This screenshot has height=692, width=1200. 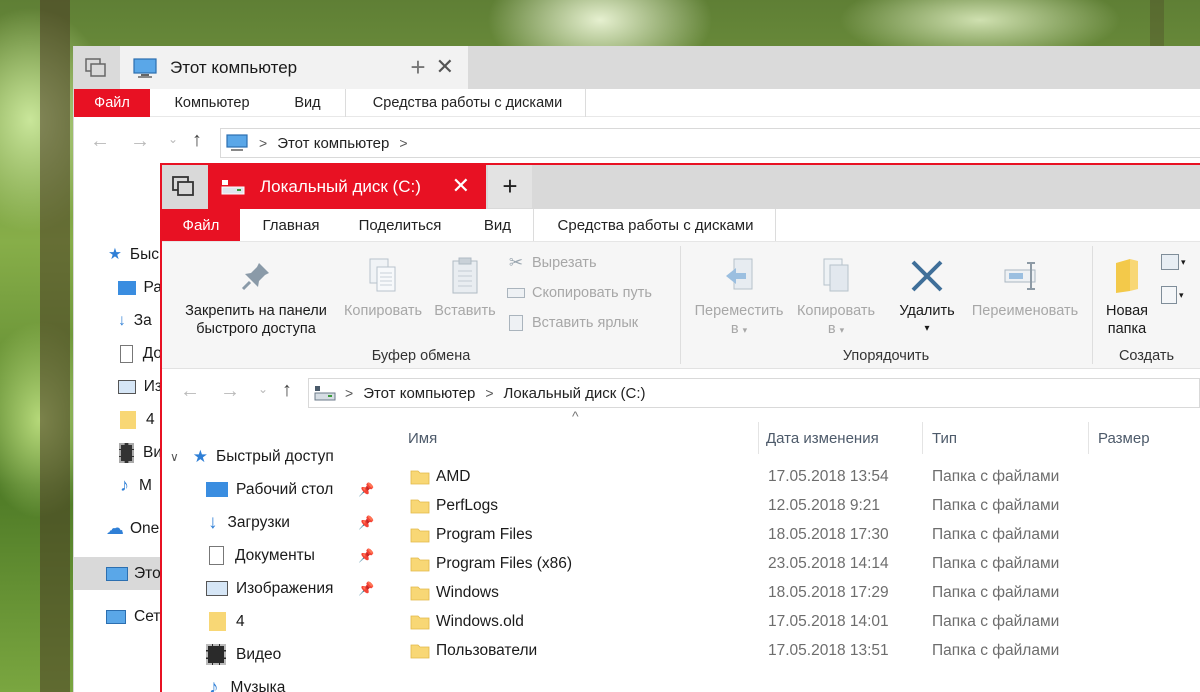 What do you see at coordinates (792, 505) in the screenshot?
I see `table-row: PerfLogs 12.05.2018 9:21 Папка с файлами` at bounding box center [792, 505].